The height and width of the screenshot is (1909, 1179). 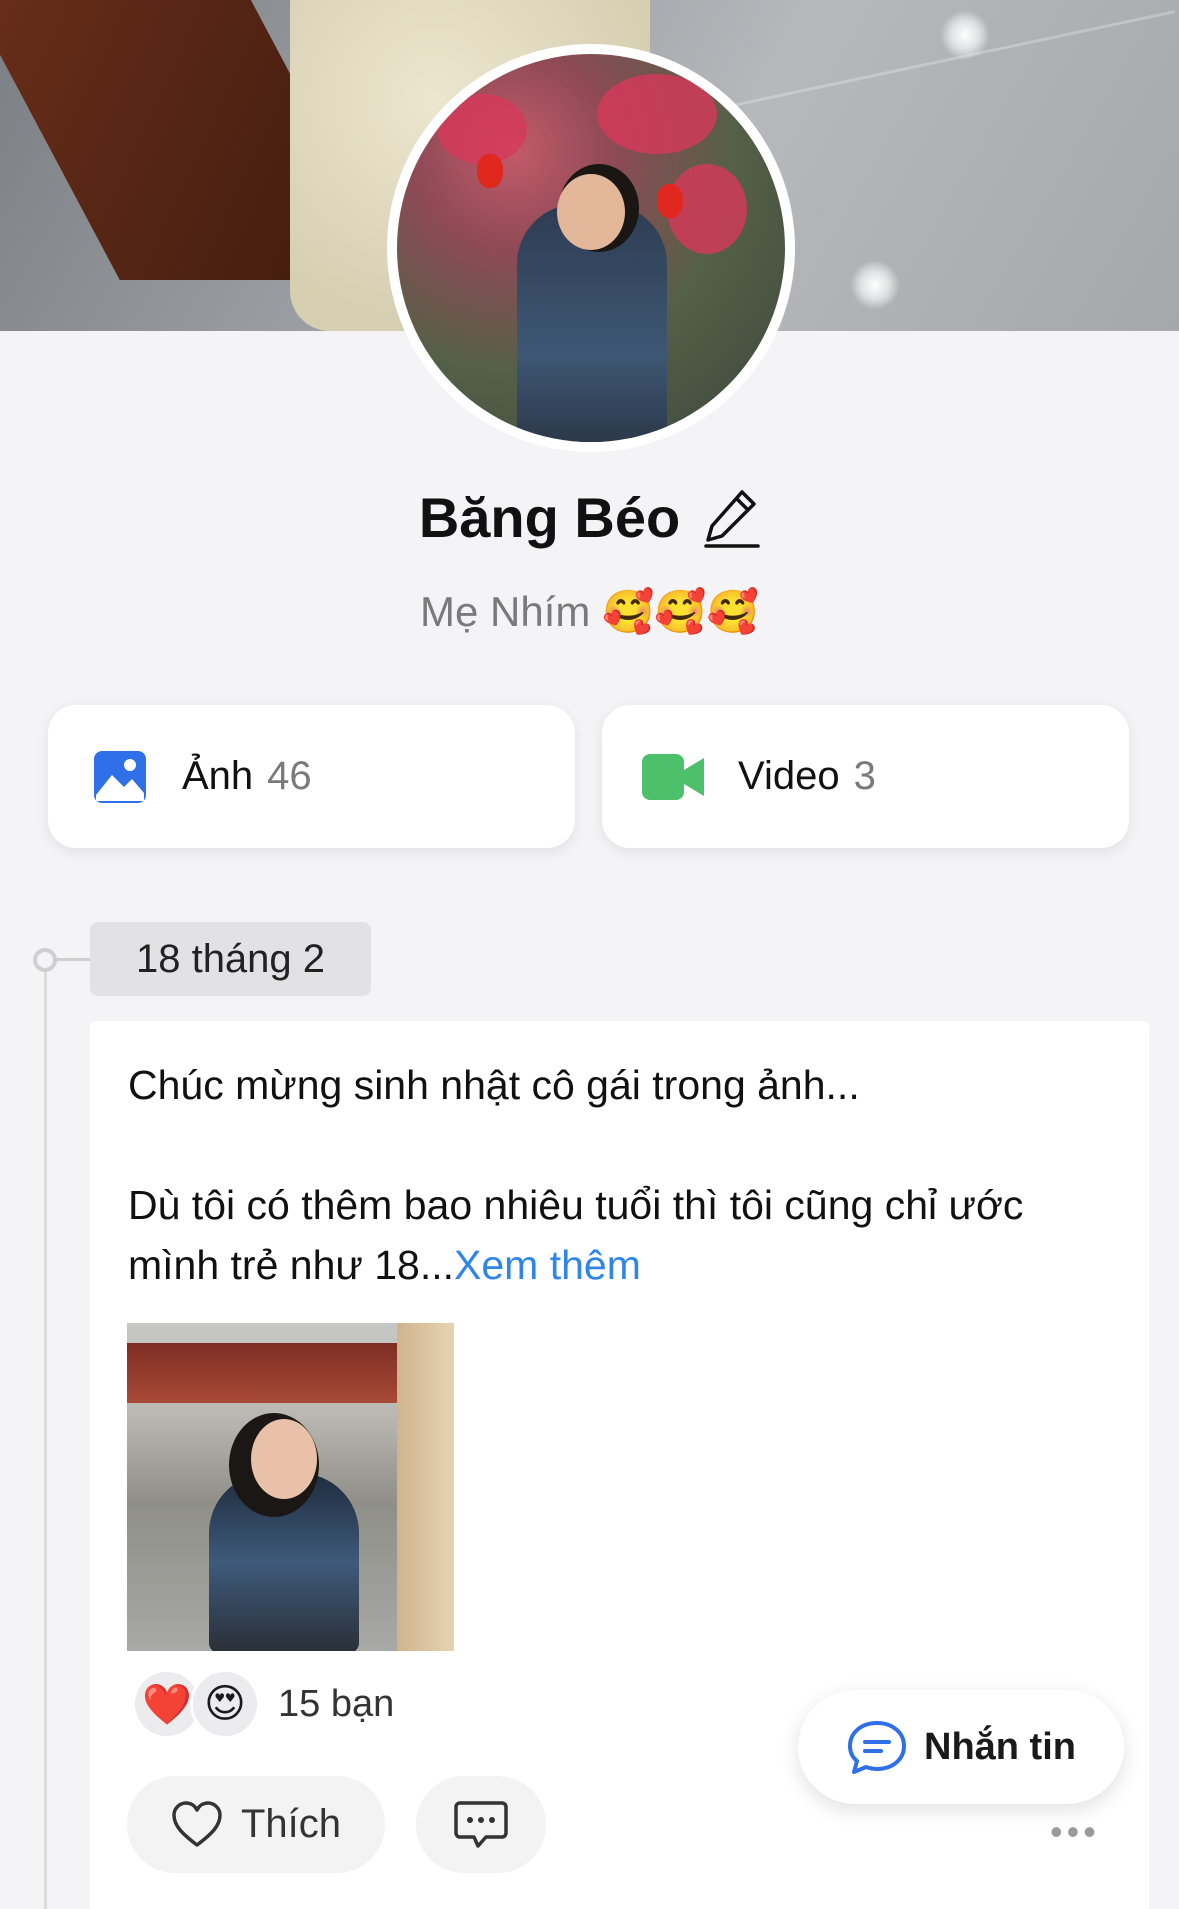 What do you see at coordinates (549, 517) in the screenshot?
I see `profile-name: Băng Béo` at bounding box center [549, 517].